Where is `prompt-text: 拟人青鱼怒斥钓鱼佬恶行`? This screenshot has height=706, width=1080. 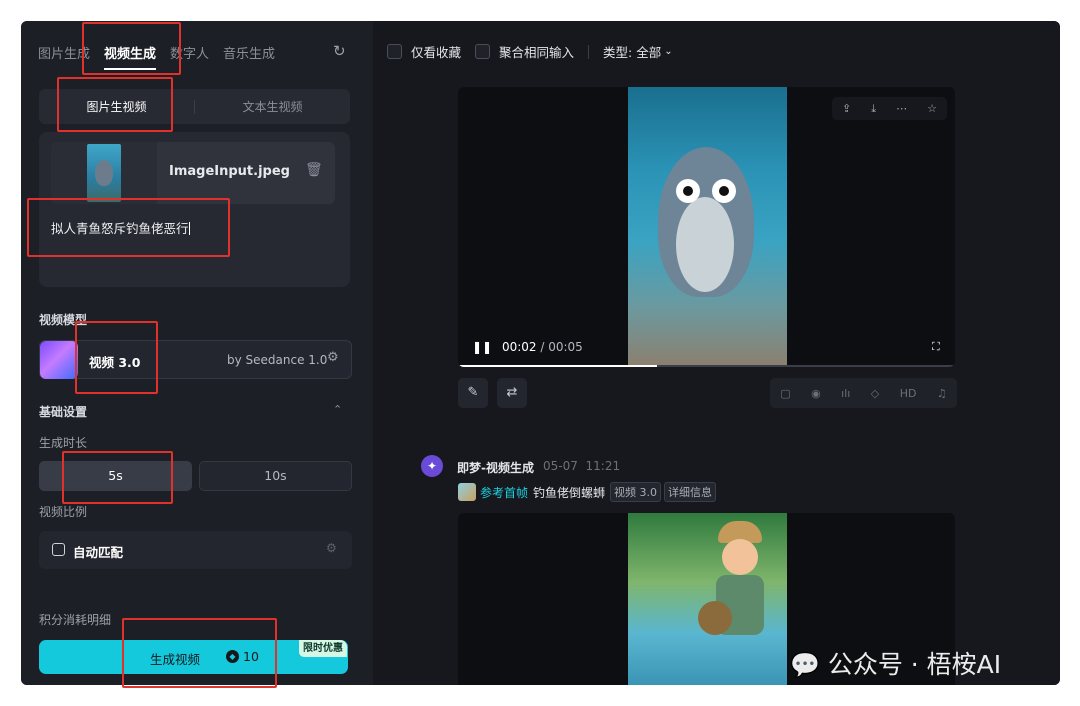
prompt-text: 拟人青鱼怒斥钓鱼佬恶行 is located at coordinates (120, 228).